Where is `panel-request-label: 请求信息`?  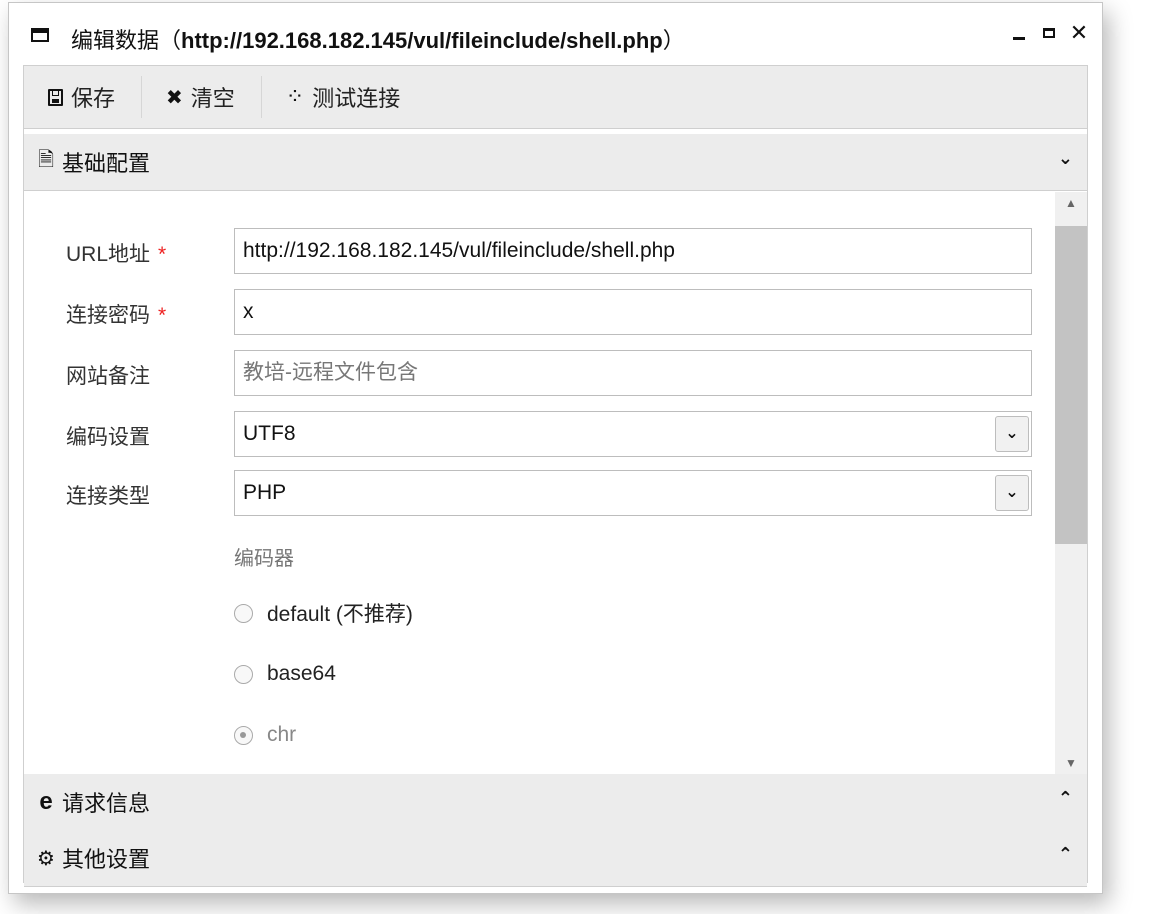
panel-request-label: 请求信息 is located at coordinates (106, 803).